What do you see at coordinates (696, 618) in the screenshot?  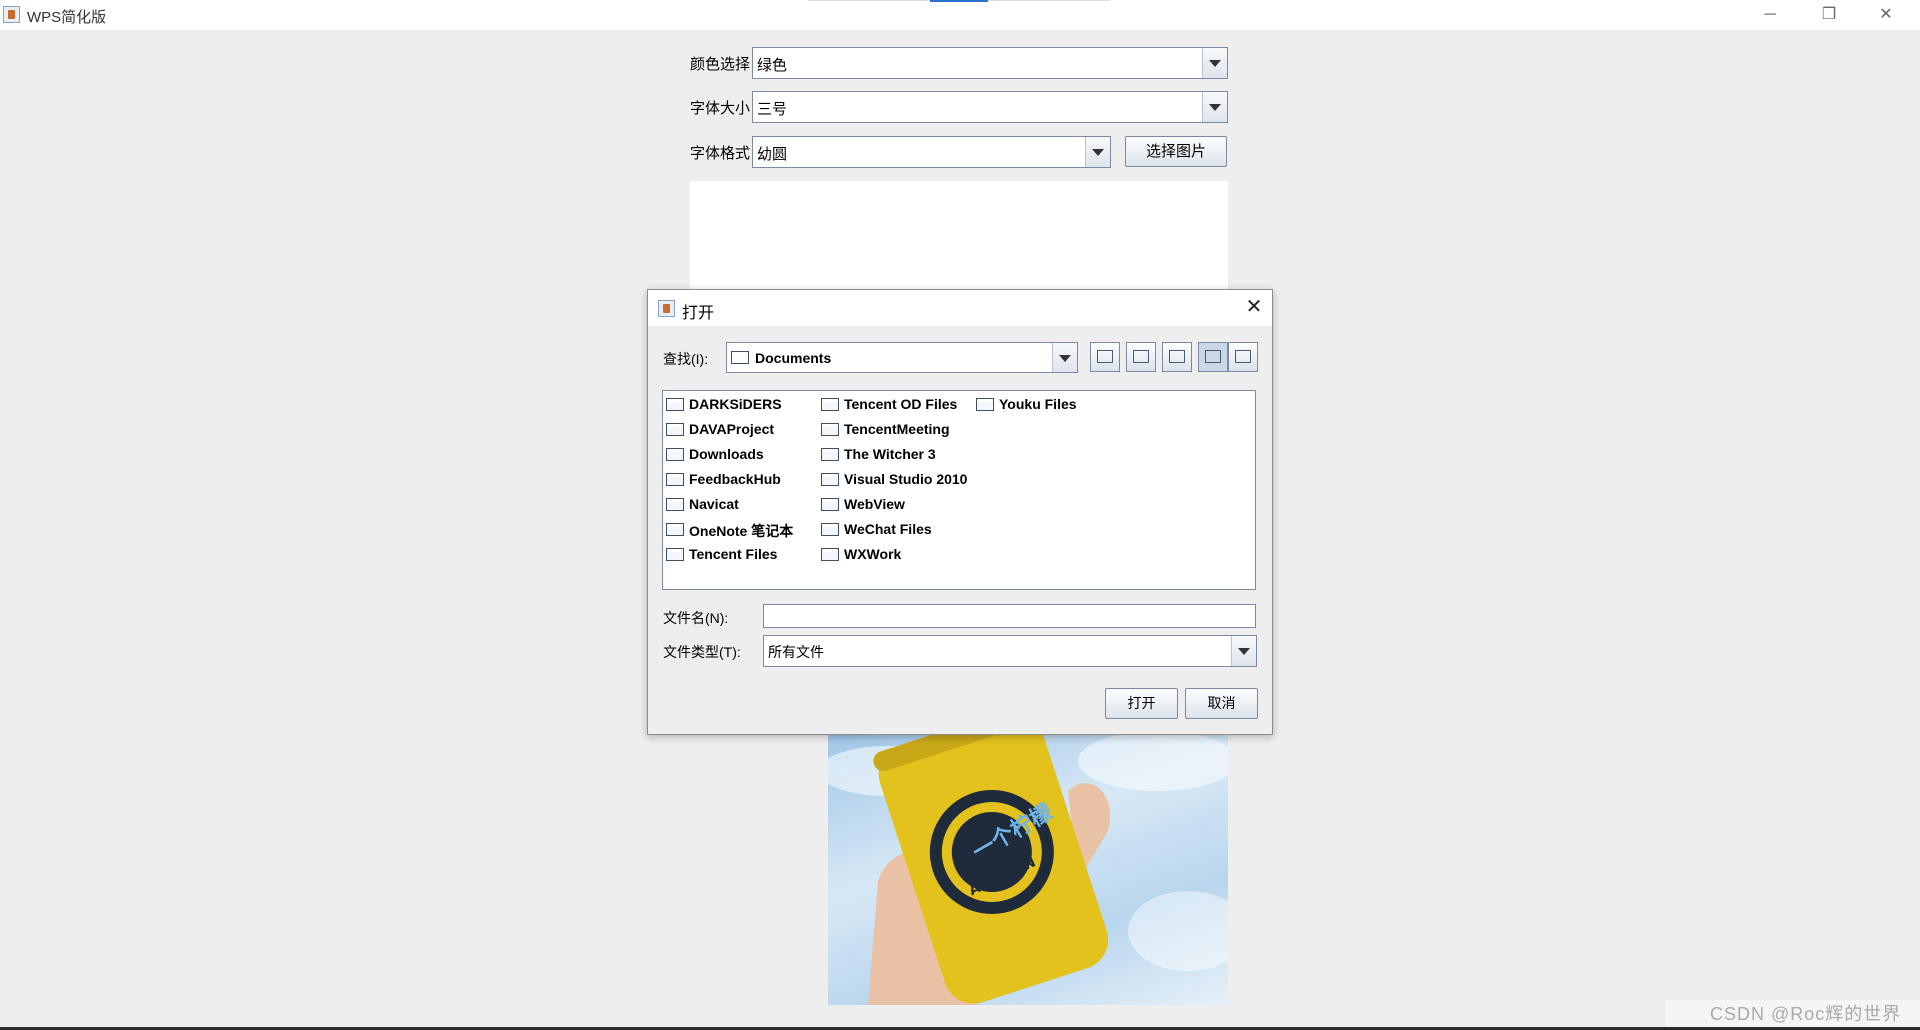 I see `filename-label: 文件名(N):` at bounding box center [696, 618].